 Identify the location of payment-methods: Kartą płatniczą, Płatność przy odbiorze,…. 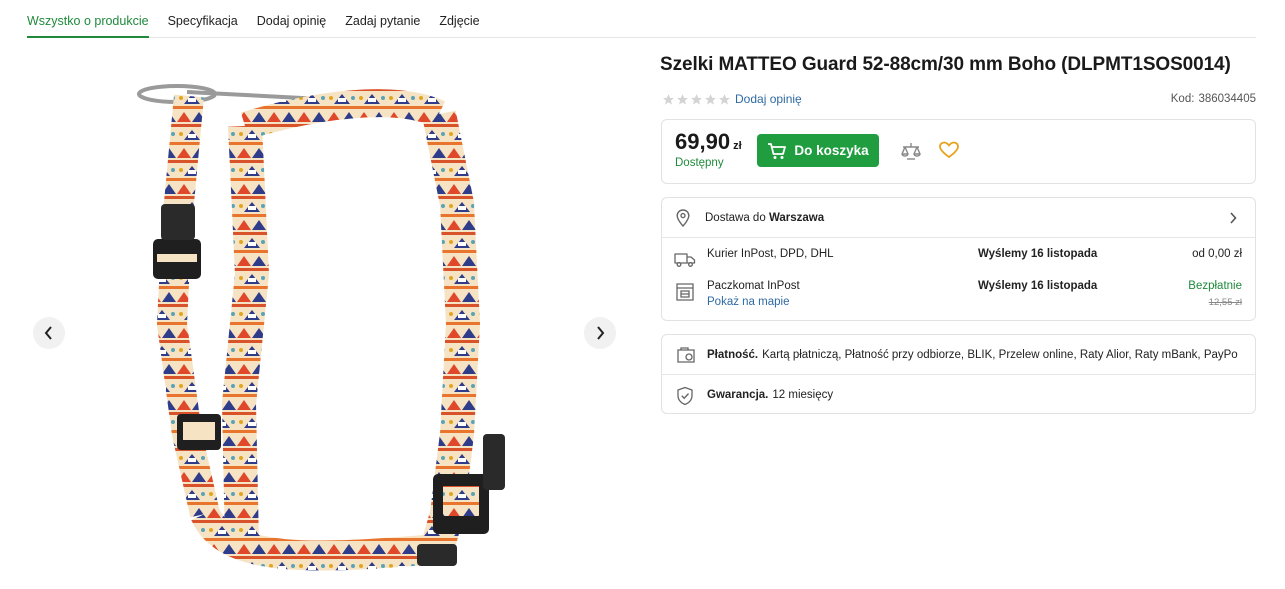
(1000, 355).